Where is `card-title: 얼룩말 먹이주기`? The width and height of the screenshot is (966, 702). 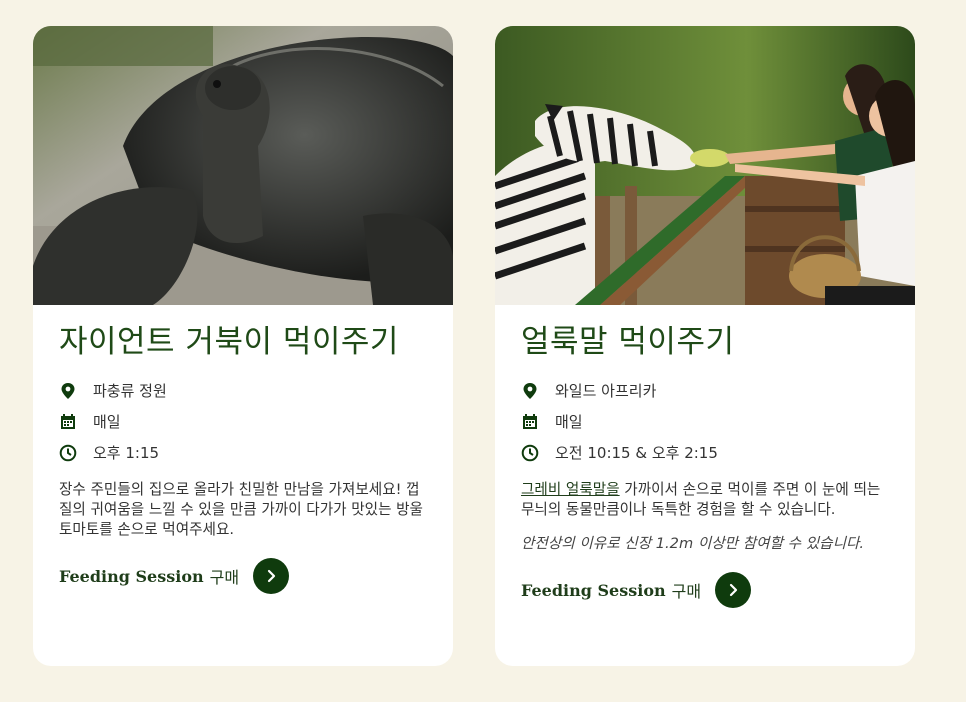 card-title: 얼룩말 먹이주기 is located at coordinates (628, 342).